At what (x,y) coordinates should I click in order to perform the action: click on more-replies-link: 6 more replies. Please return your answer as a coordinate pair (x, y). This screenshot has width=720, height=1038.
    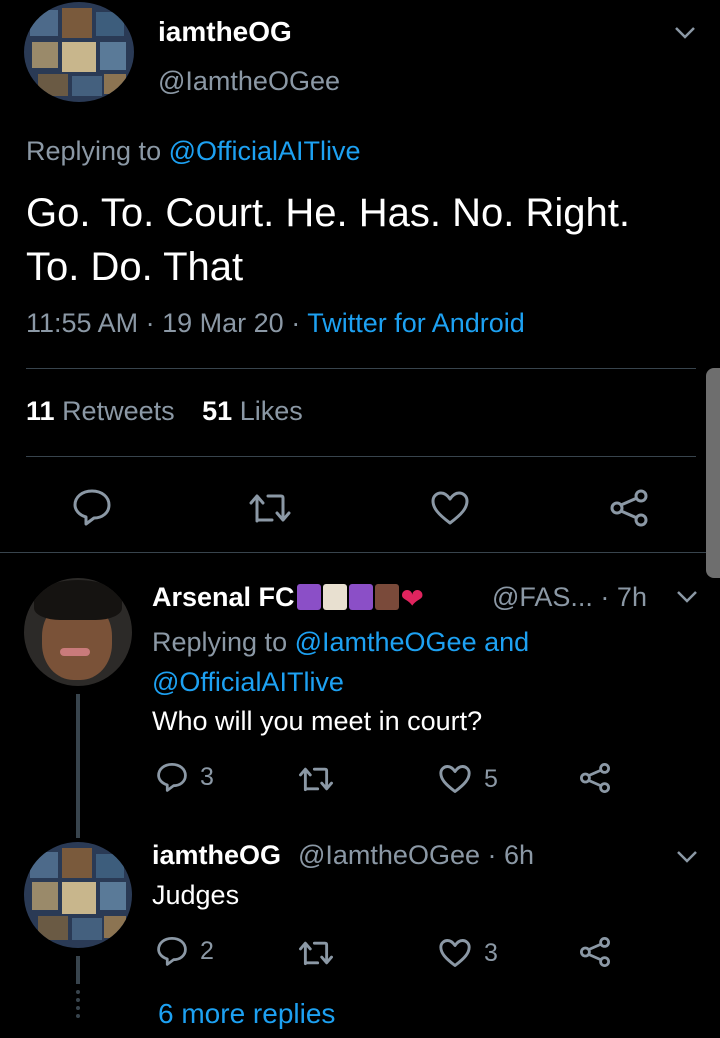
    Looking at the image, I should click on (246, 1014).